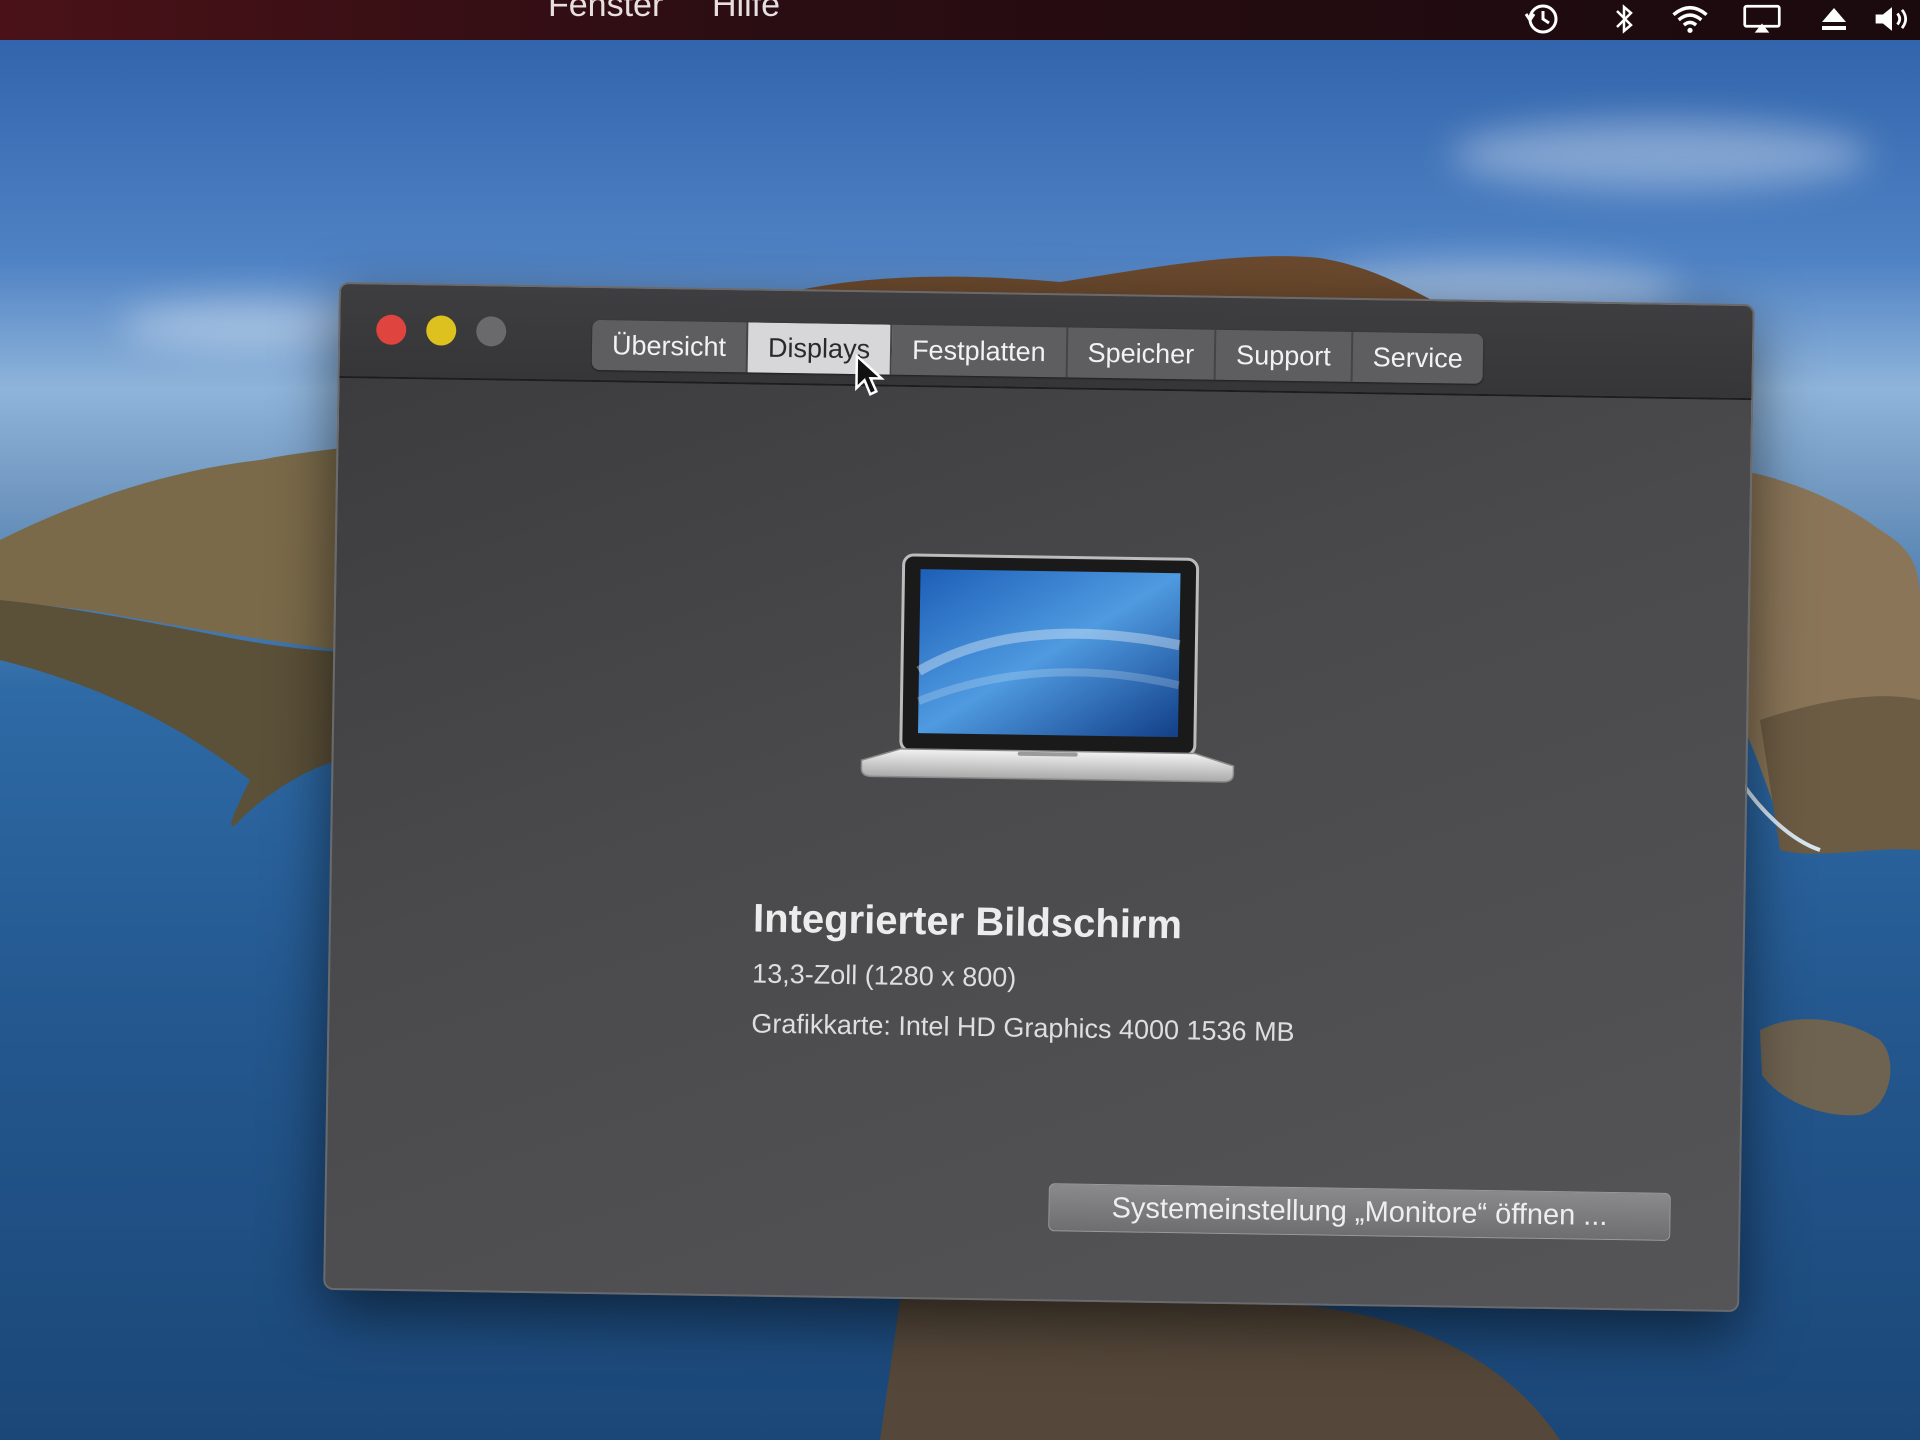 This screenshot has width=1920, height=1440. What do you see at coordinates (605, 12) in the screenshot?
I see `menu-item-fenster: Fenster` at bounding box center [605, 12].